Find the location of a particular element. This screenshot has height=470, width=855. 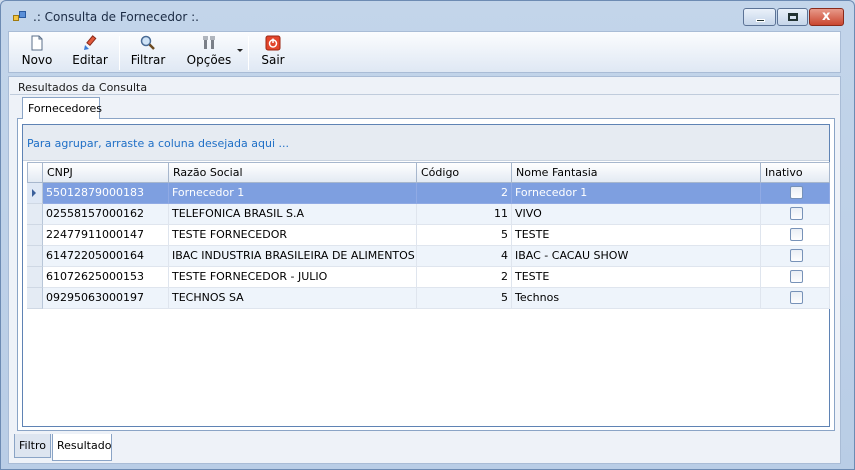

group-divider is located at coordinates (424, 94).